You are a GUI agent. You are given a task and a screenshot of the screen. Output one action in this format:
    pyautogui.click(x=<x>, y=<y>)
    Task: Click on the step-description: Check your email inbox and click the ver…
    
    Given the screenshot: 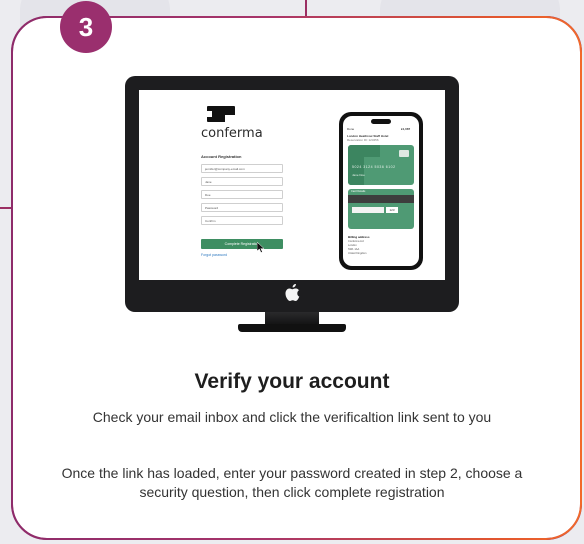 What is the action you would take?
    pyautogui.click(x=292, y=417)
    